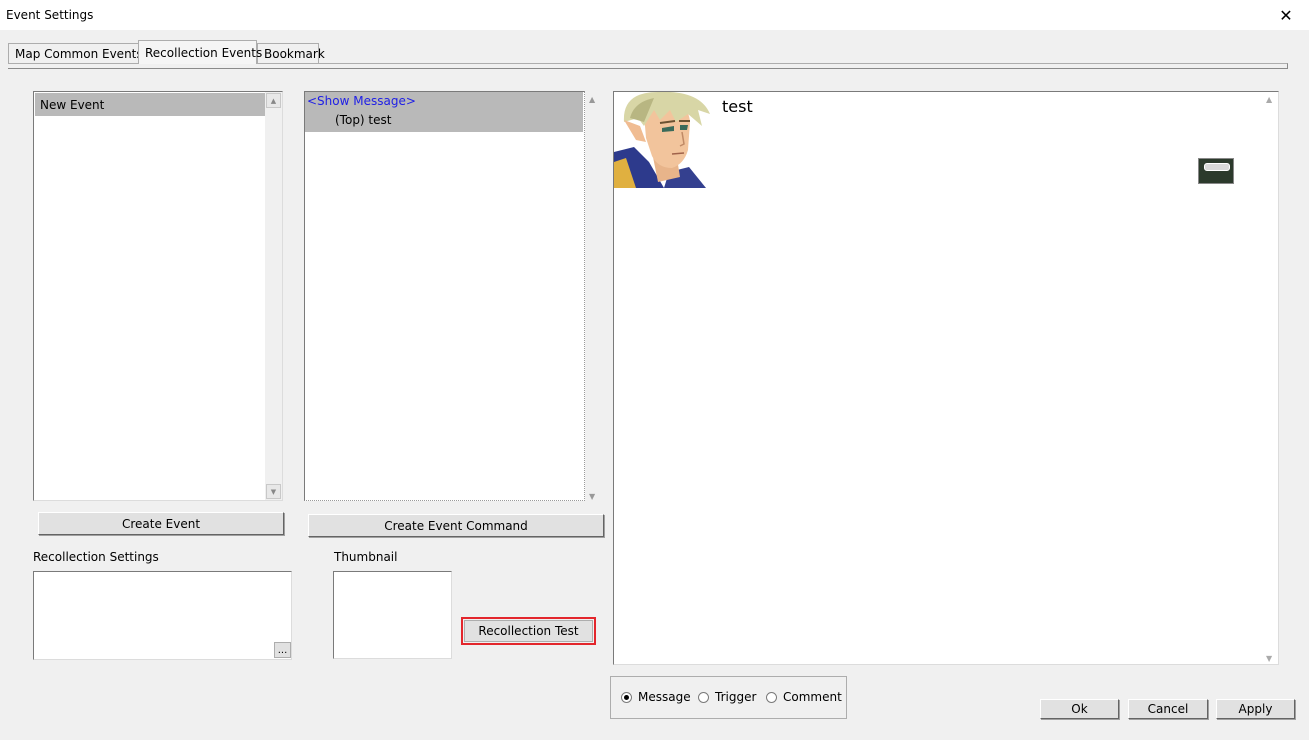 The width and height of the screenshot is (1309, 740). I want to click on radio-selected-icon, so click(626, 697).